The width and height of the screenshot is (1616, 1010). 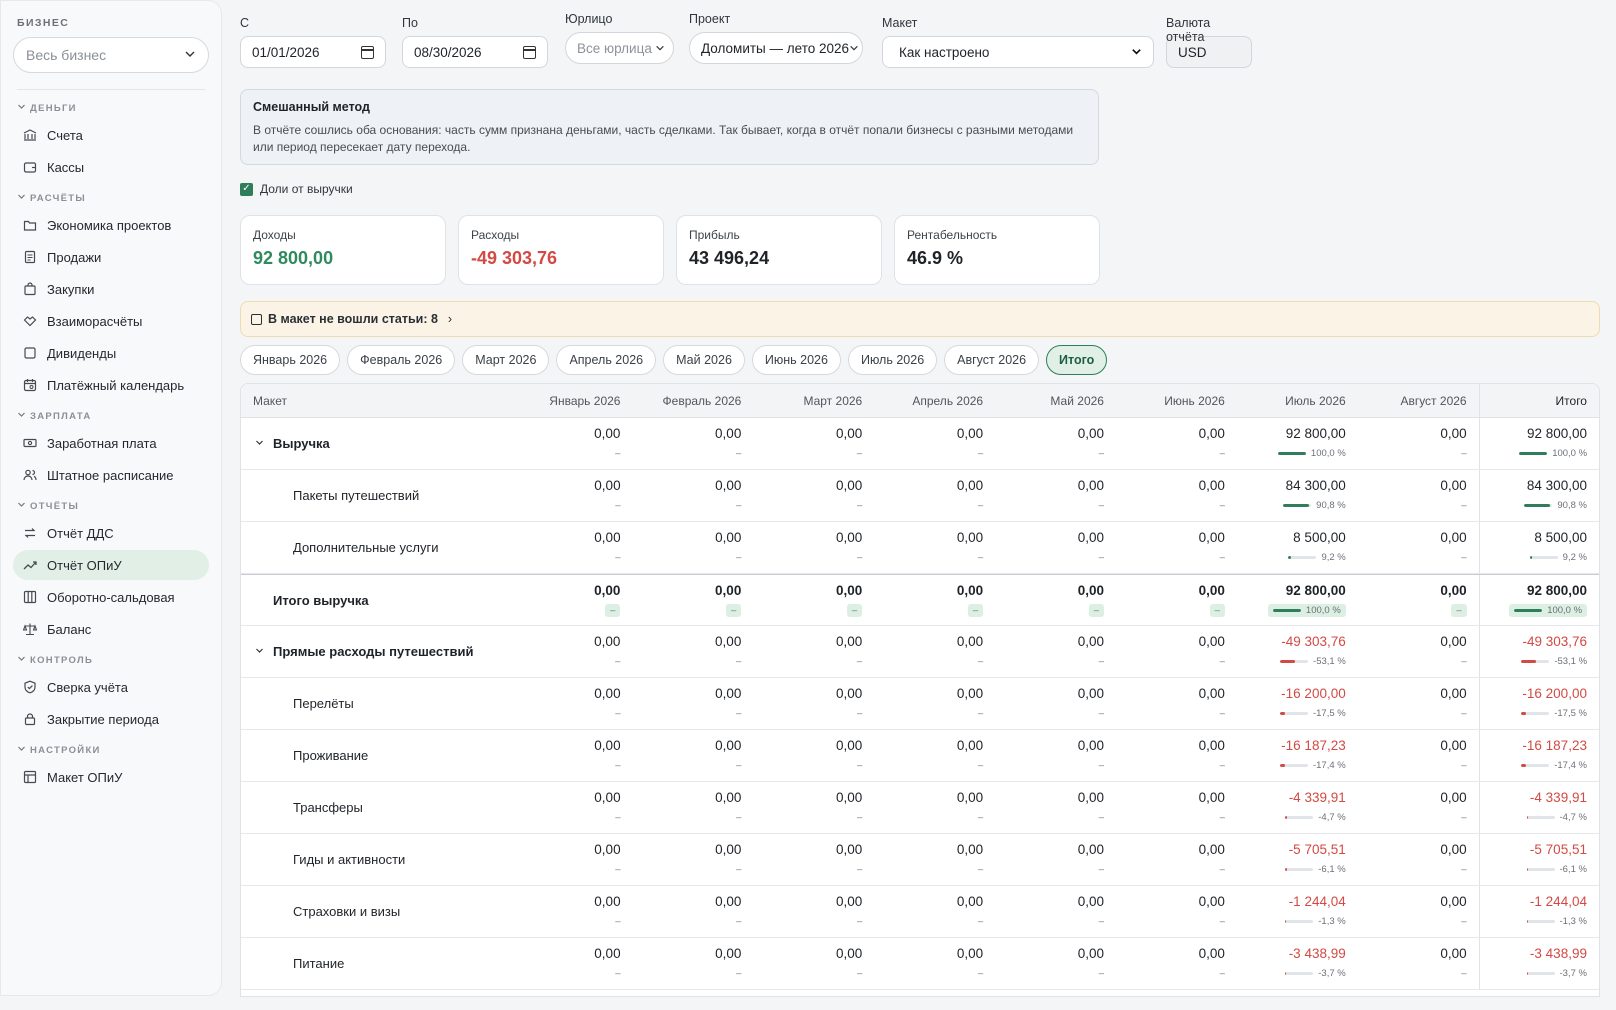 I want to click on layout-select: Как настроено, so click(x=1018, y=52).